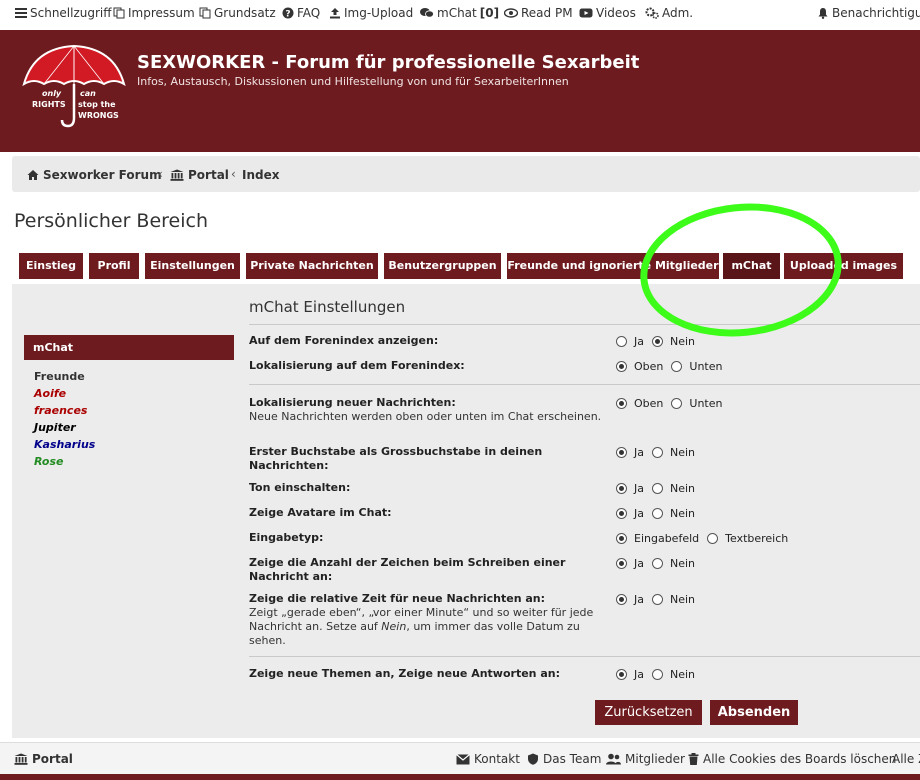  I want to click on submit-button: Absenden, so click(754, 712).